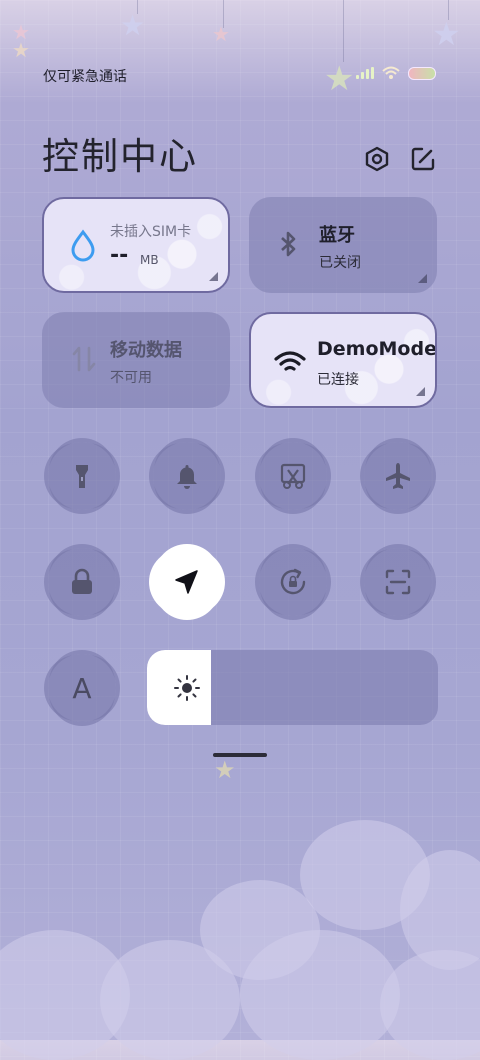 Image resolution: width=480 pixels, height=1060 pixels. Describe the element at coordinates (337, 235) in the screenshot. I see `bluetooth-label: 蓝牙` at that location.